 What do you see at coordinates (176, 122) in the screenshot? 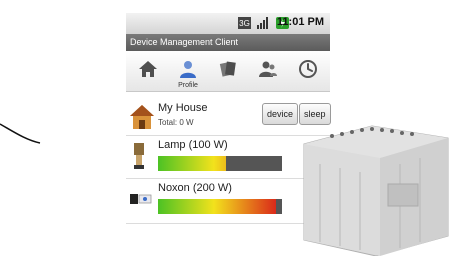
I see `house-total: Total: 0 W` at bounding box center [176, 122].